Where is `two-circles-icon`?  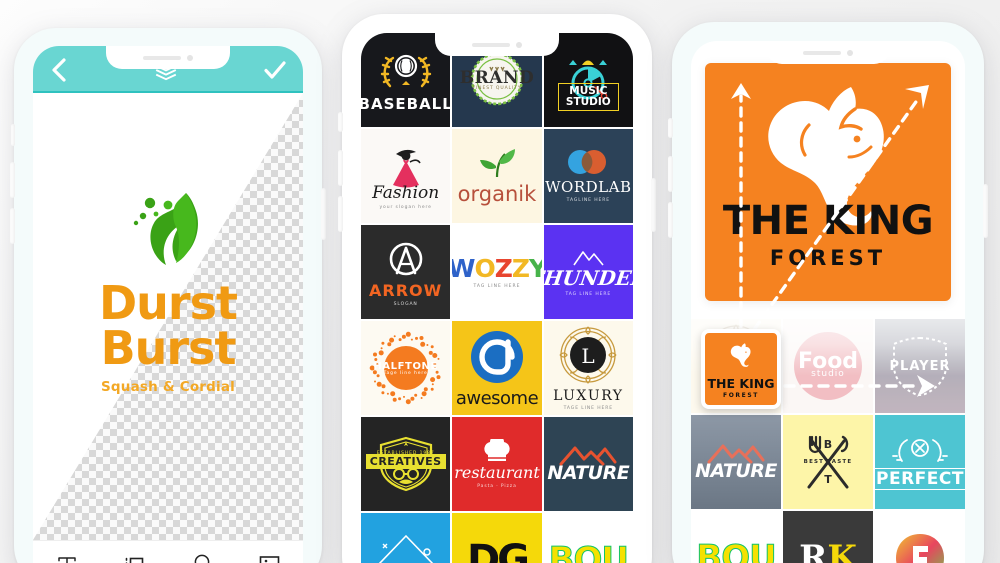 two-circles-icon is located at coordinates (588, 162).